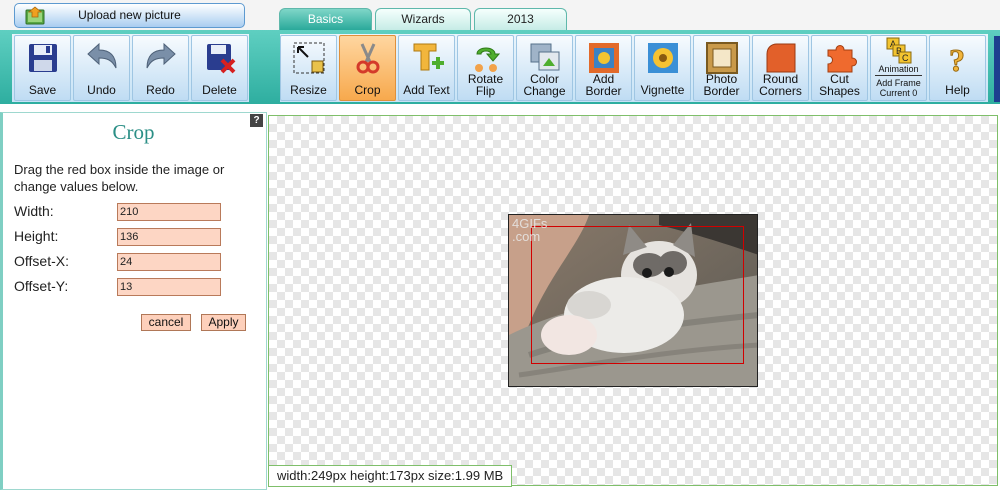  What do you see at coordinates (166, 322) in the screenshot?
I see `cancel-button: cancel` at bounding box center [166, 322].